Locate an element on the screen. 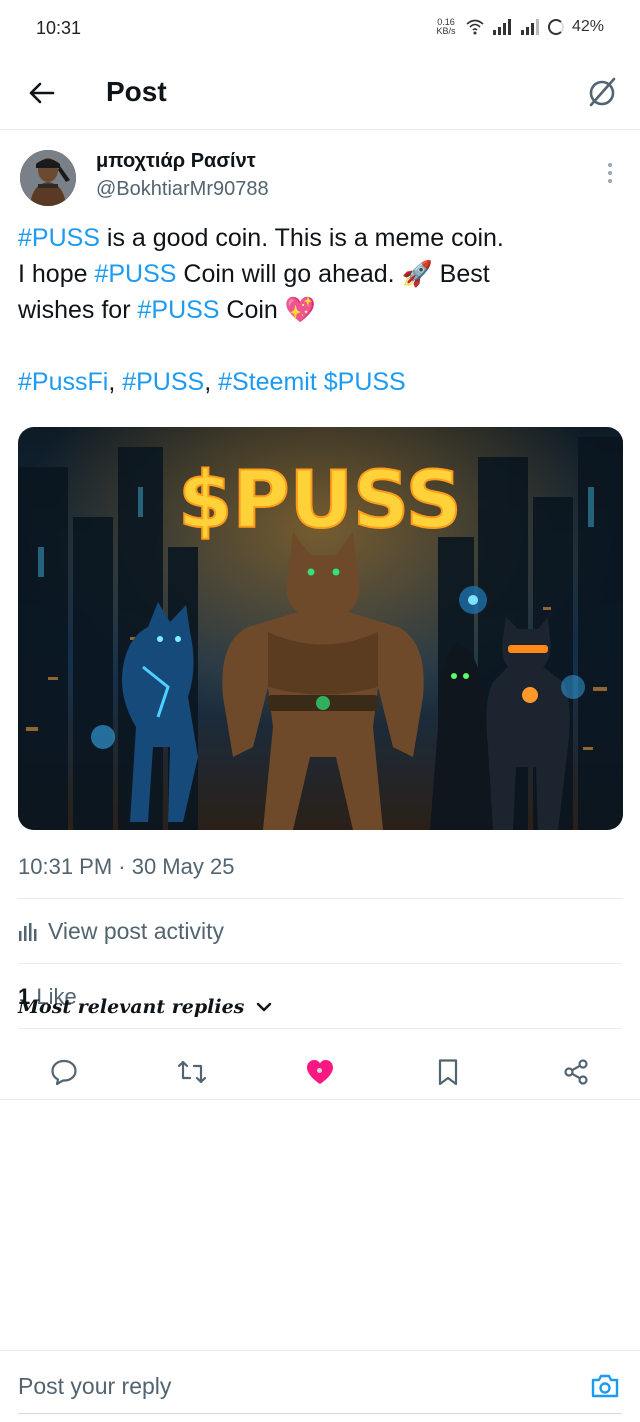 This screenshot has width=640, height=1422. chevron-down-icon is located at coordinates (264, 1007).